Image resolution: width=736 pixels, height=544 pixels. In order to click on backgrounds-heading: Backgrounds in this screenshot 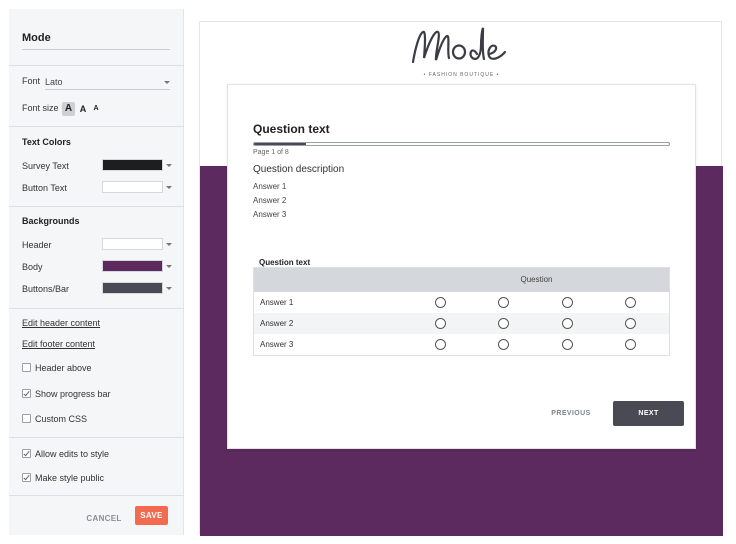, I will do `click(51, 221)`.